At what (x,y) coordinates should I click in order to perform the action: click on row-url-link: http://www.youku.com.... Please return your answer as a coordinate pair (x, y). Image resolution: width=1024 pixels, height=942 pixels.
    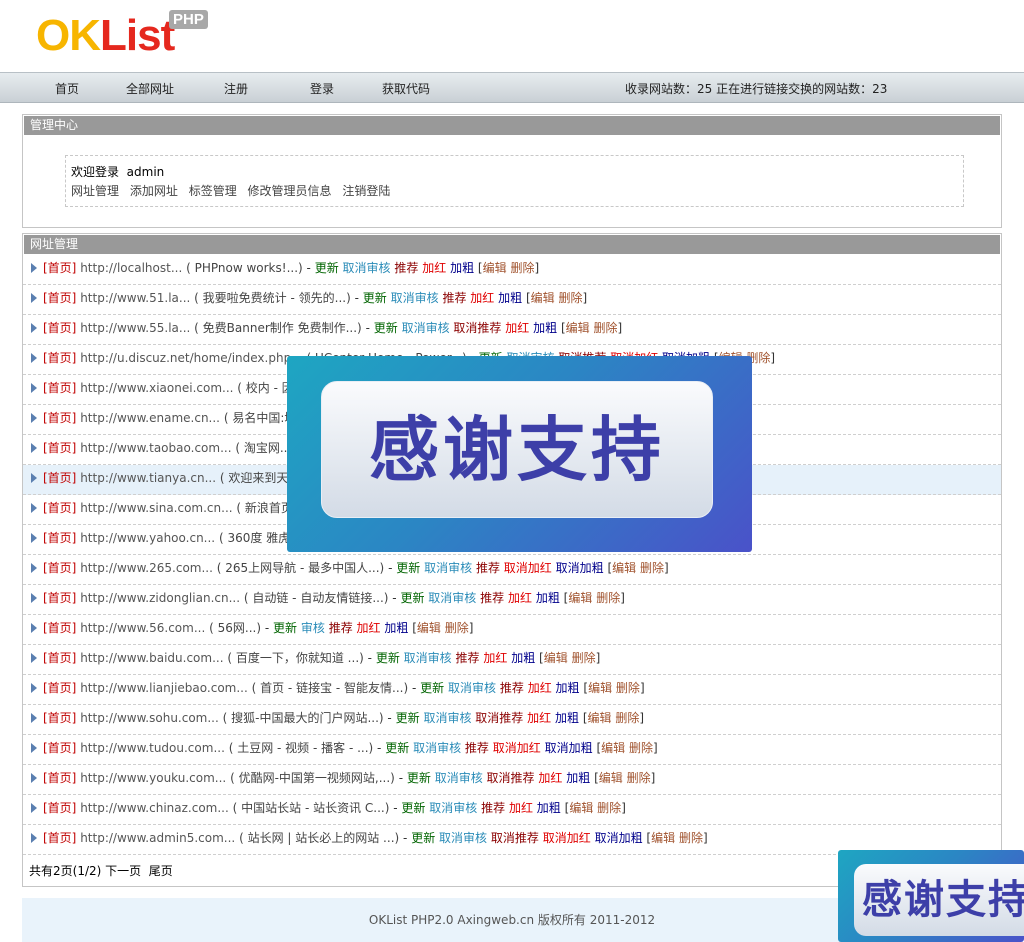
    Looking at the image, I should click on (153, 778).